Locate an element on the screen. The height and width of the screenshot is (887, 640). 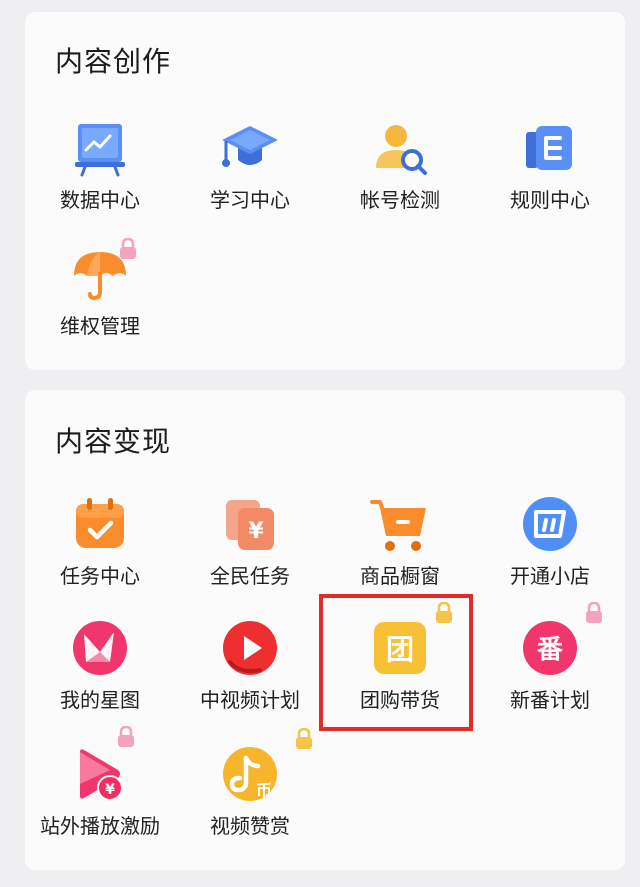
calendar-check-icon is located at coordinates (100, 524).